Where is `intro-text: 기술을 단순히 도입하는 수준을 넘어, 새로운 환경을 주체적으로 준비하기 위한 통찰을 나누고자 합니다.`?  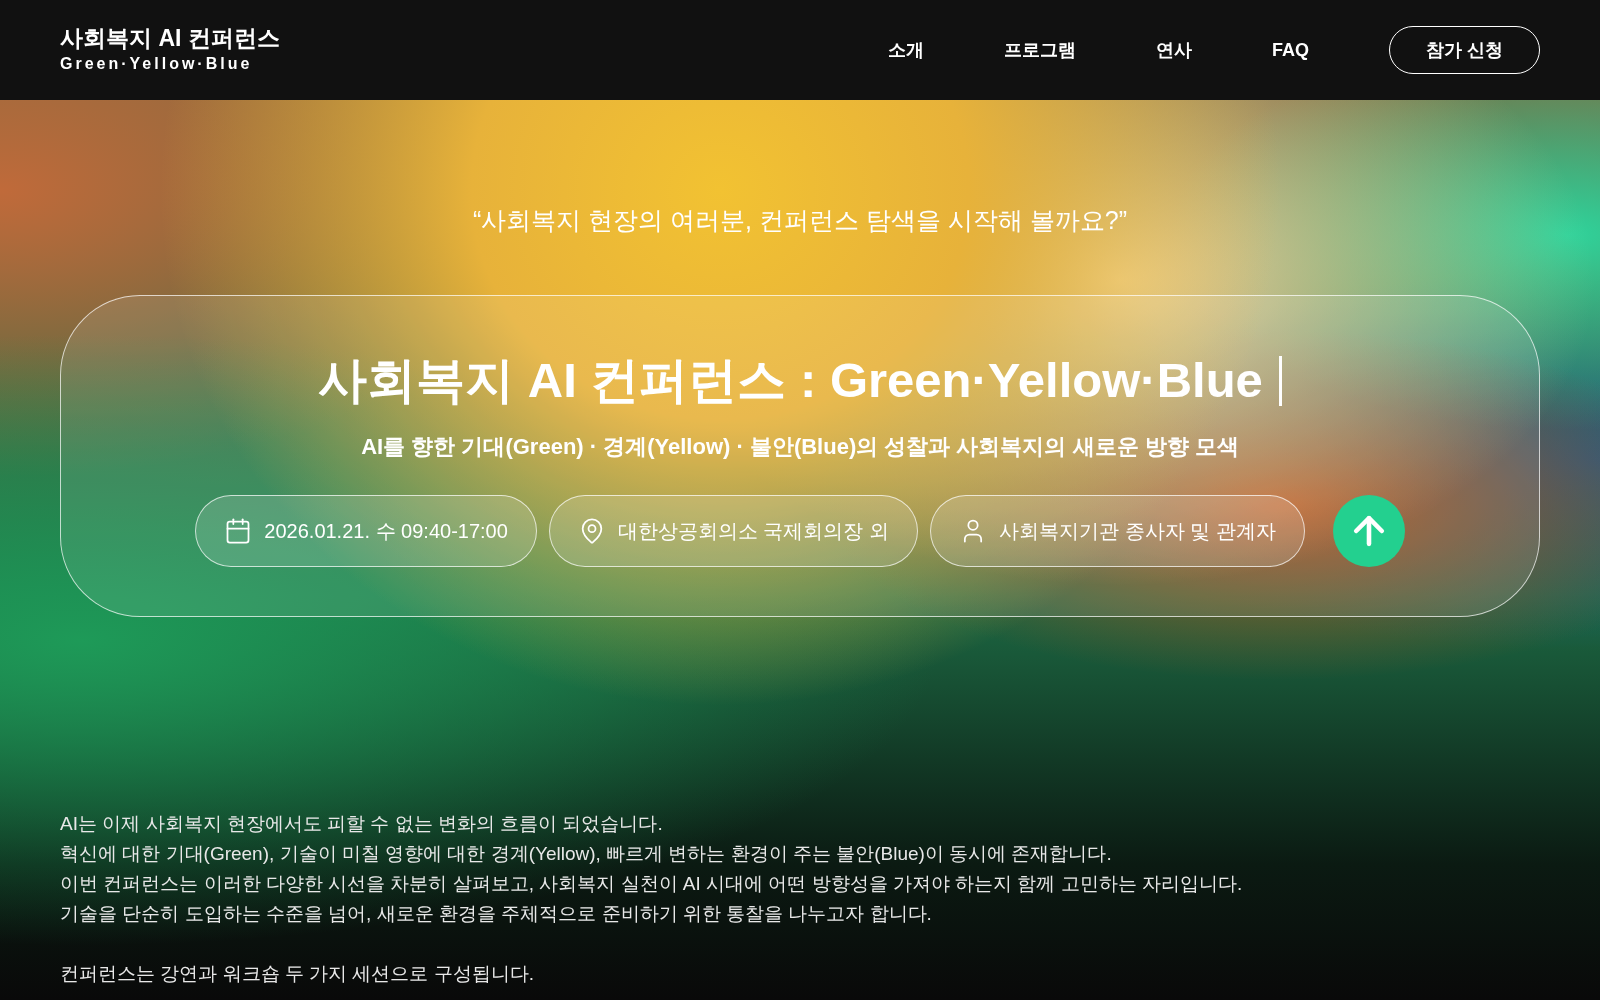 intro-text: 기술을 단순히 도입하는 수준을 넘어, 새로운 환경을 주체적으로 준비하기 위한 통찰을 나누고자 합니다. is located at coordinates (496, 913).